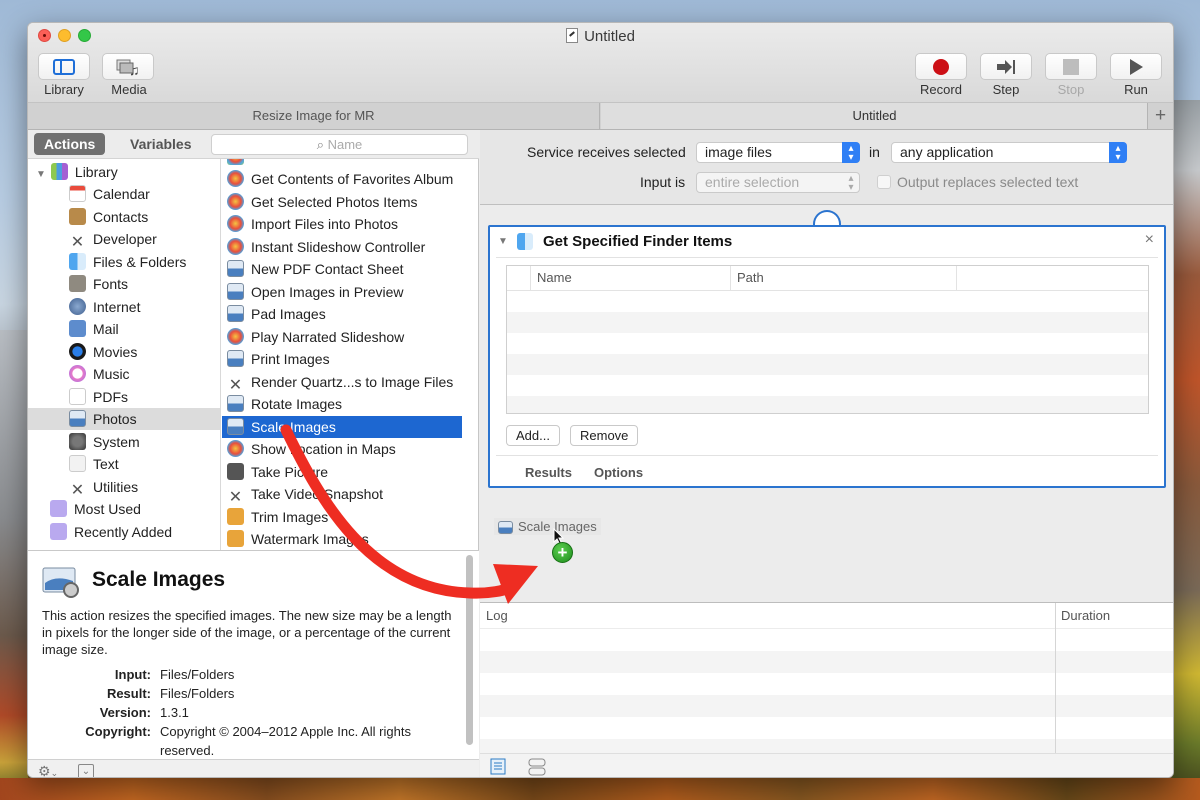  I want to click on library-toolbar-button, so click(64, 66).